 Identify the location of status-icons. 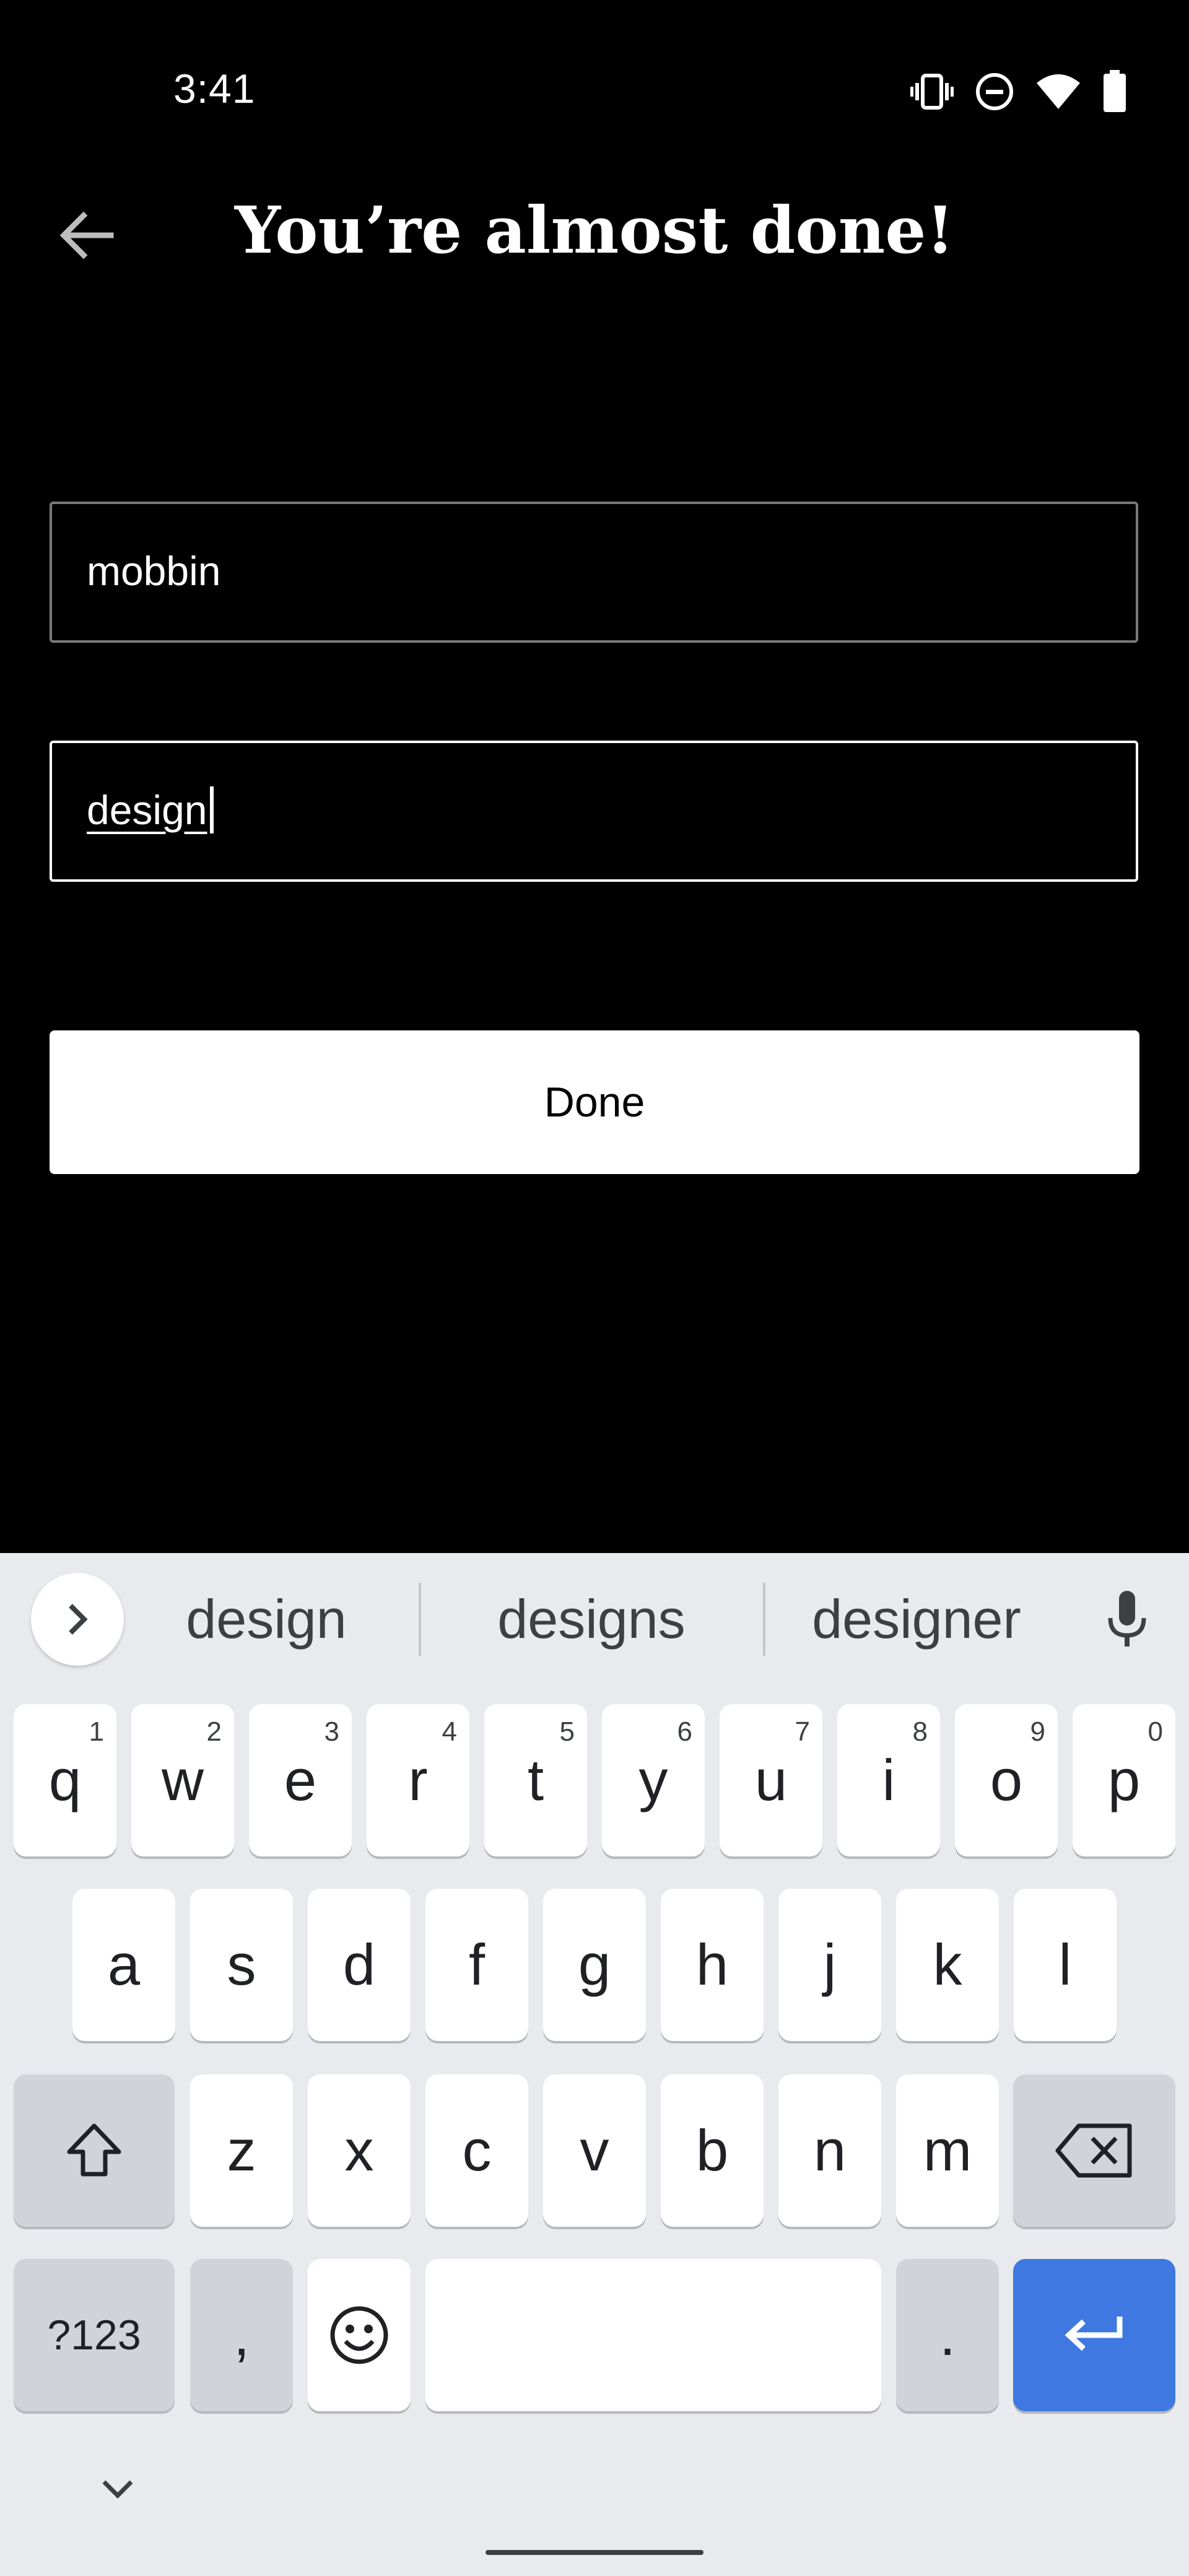
(1024, 91).